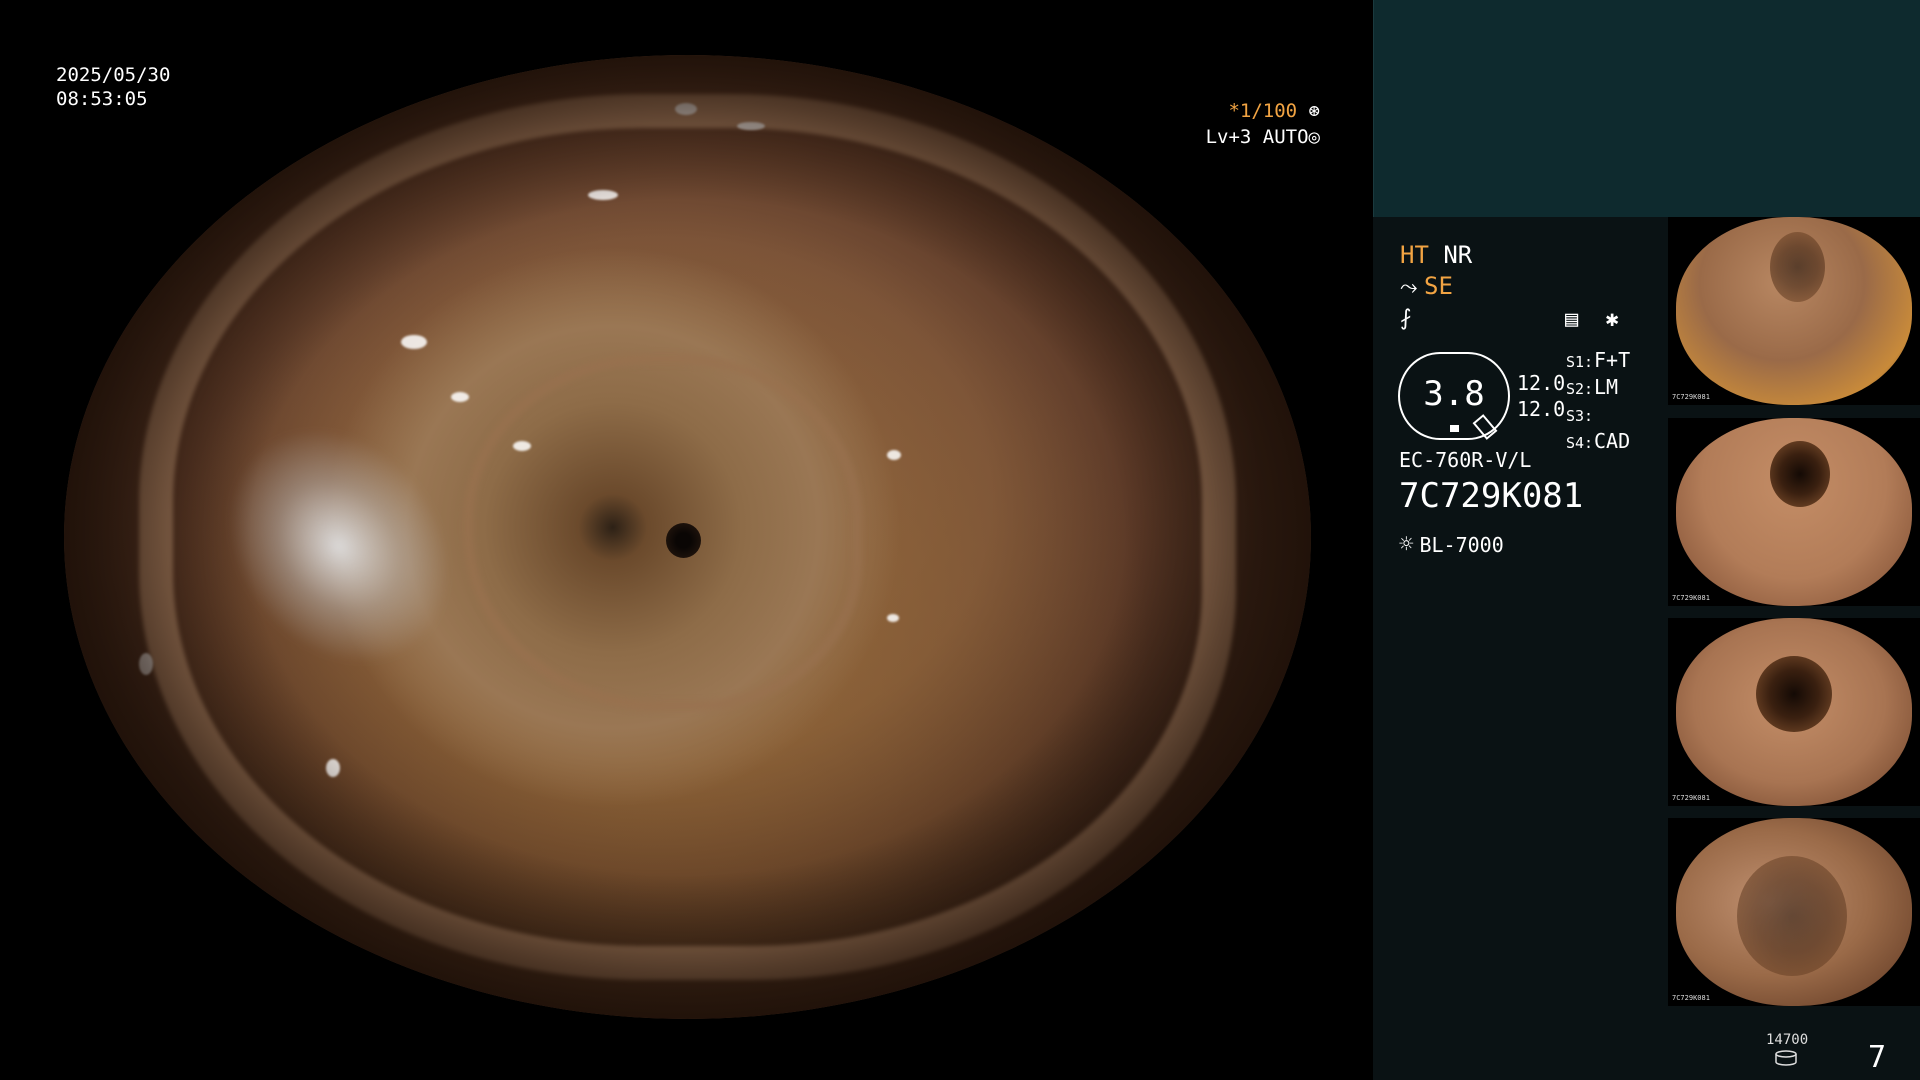 This screenshot has width=1920, height=1080. I want to click on storage-count: 14700, so click(1787, 1040).